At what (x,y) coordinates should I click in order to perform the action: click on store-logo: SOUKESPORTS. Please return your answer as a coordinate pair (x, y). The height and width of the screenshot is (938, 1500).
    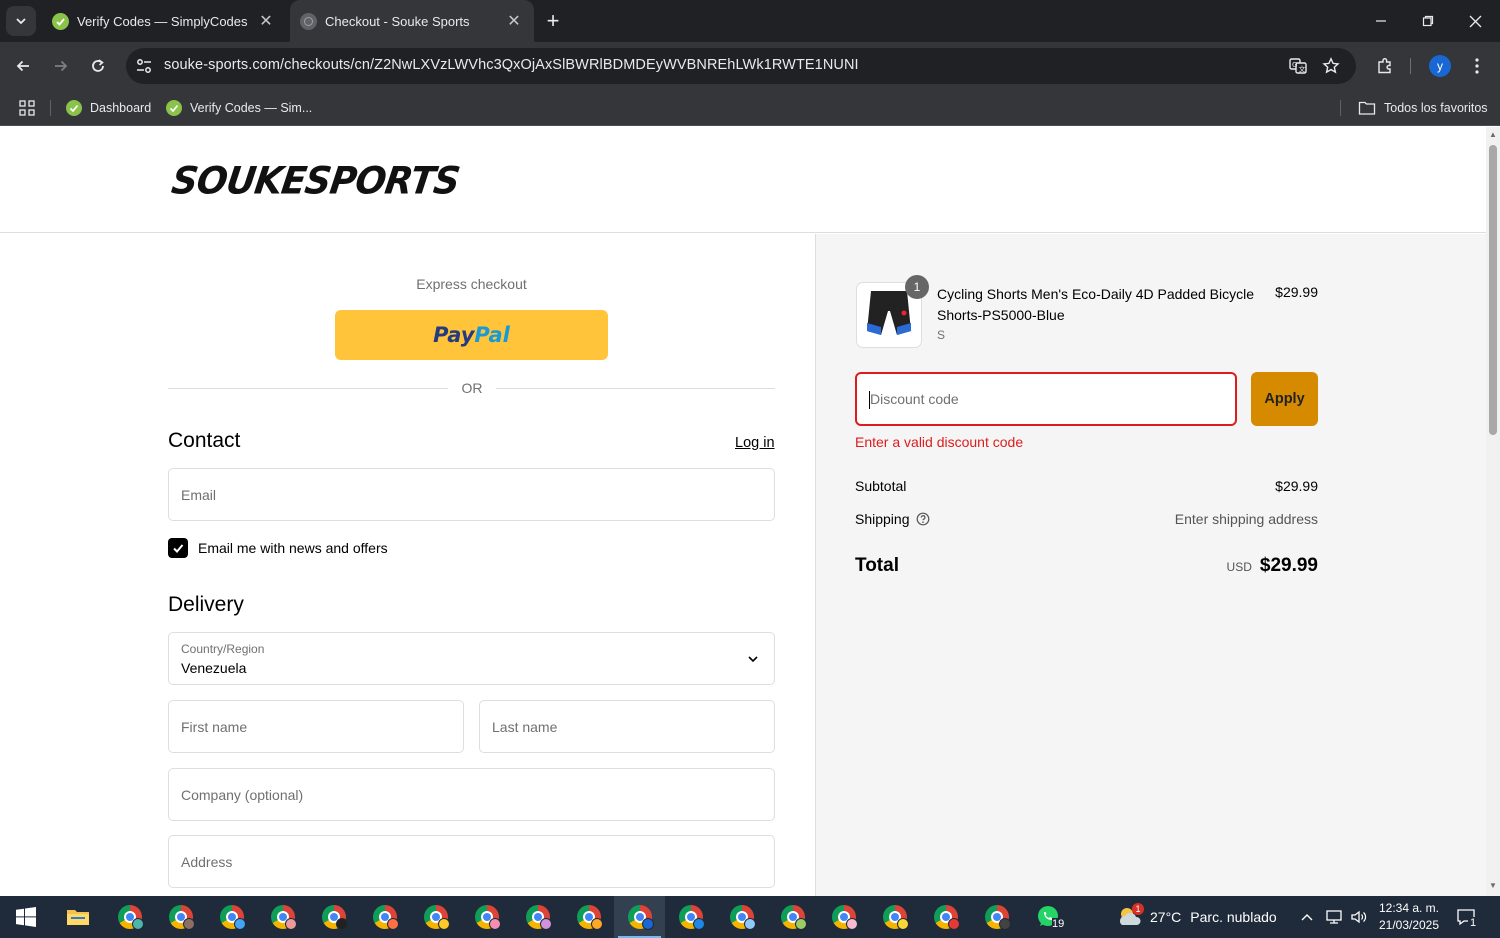
    Looking at the image, I should click on (315, 181).